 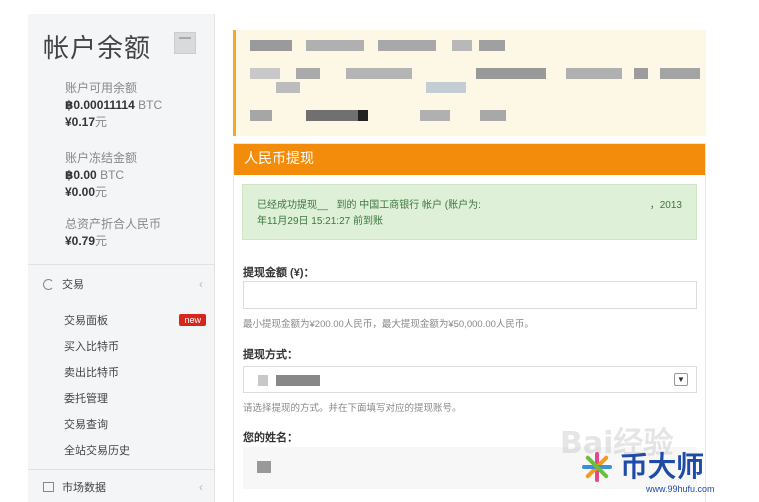 What do you see at coordinates (91, 347) in the screenshot?
I see `sidebar-item-label: 买入比特币` at bounding box center [91, 347].